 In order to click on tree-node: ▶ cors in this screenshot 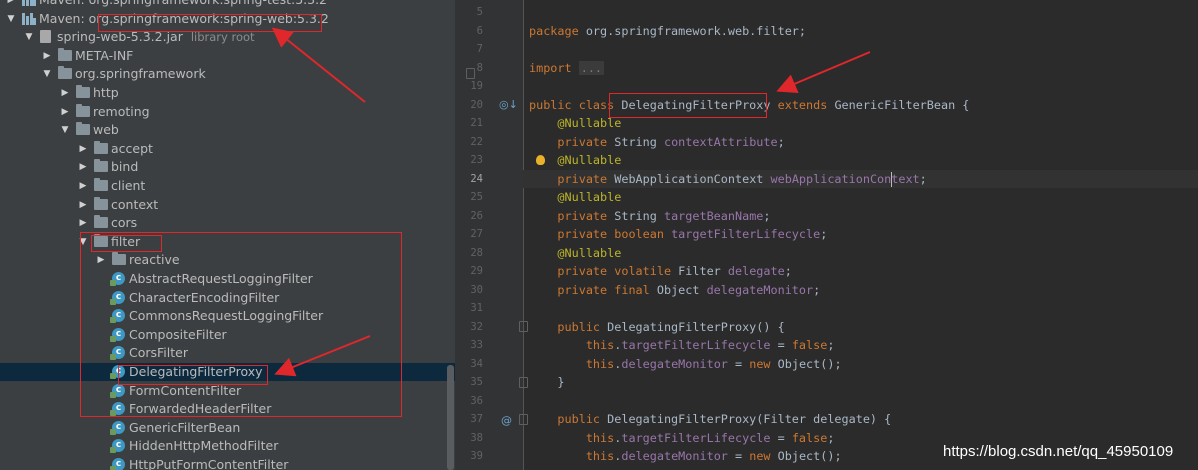, I will do `click(227, 223)`.